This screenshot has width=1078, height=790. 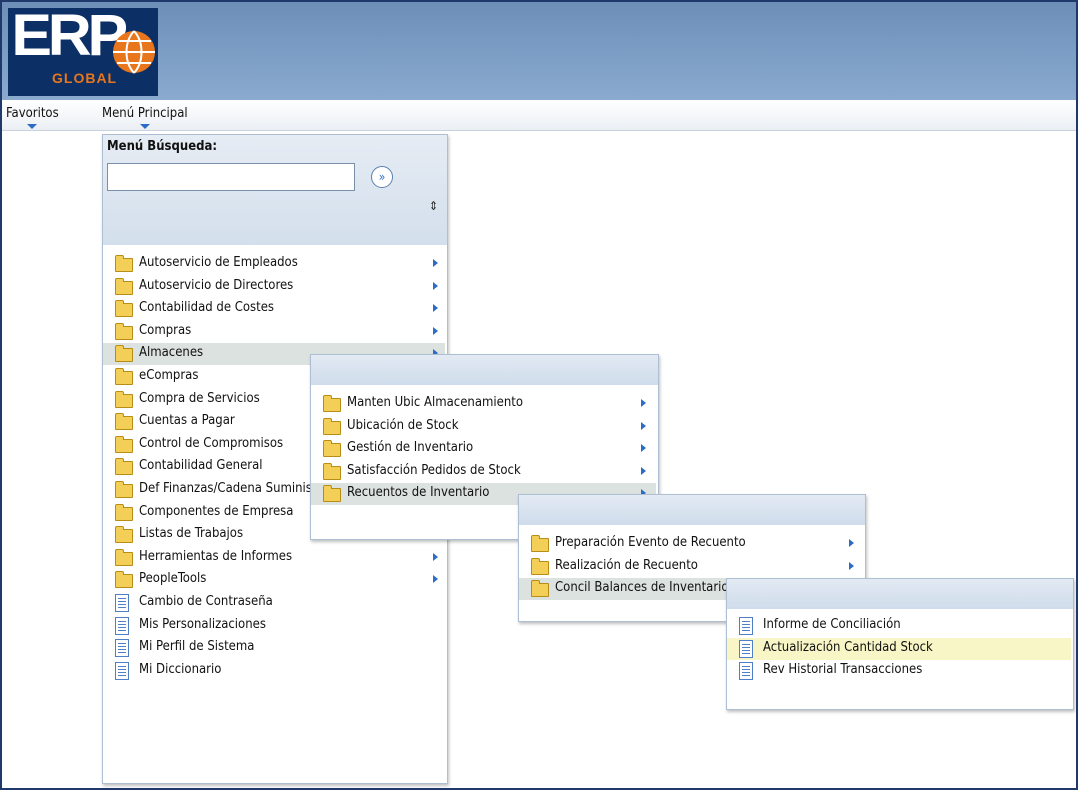 I want to click on menu-item: Cambio de Contraseña, so click(x=274, y=603).